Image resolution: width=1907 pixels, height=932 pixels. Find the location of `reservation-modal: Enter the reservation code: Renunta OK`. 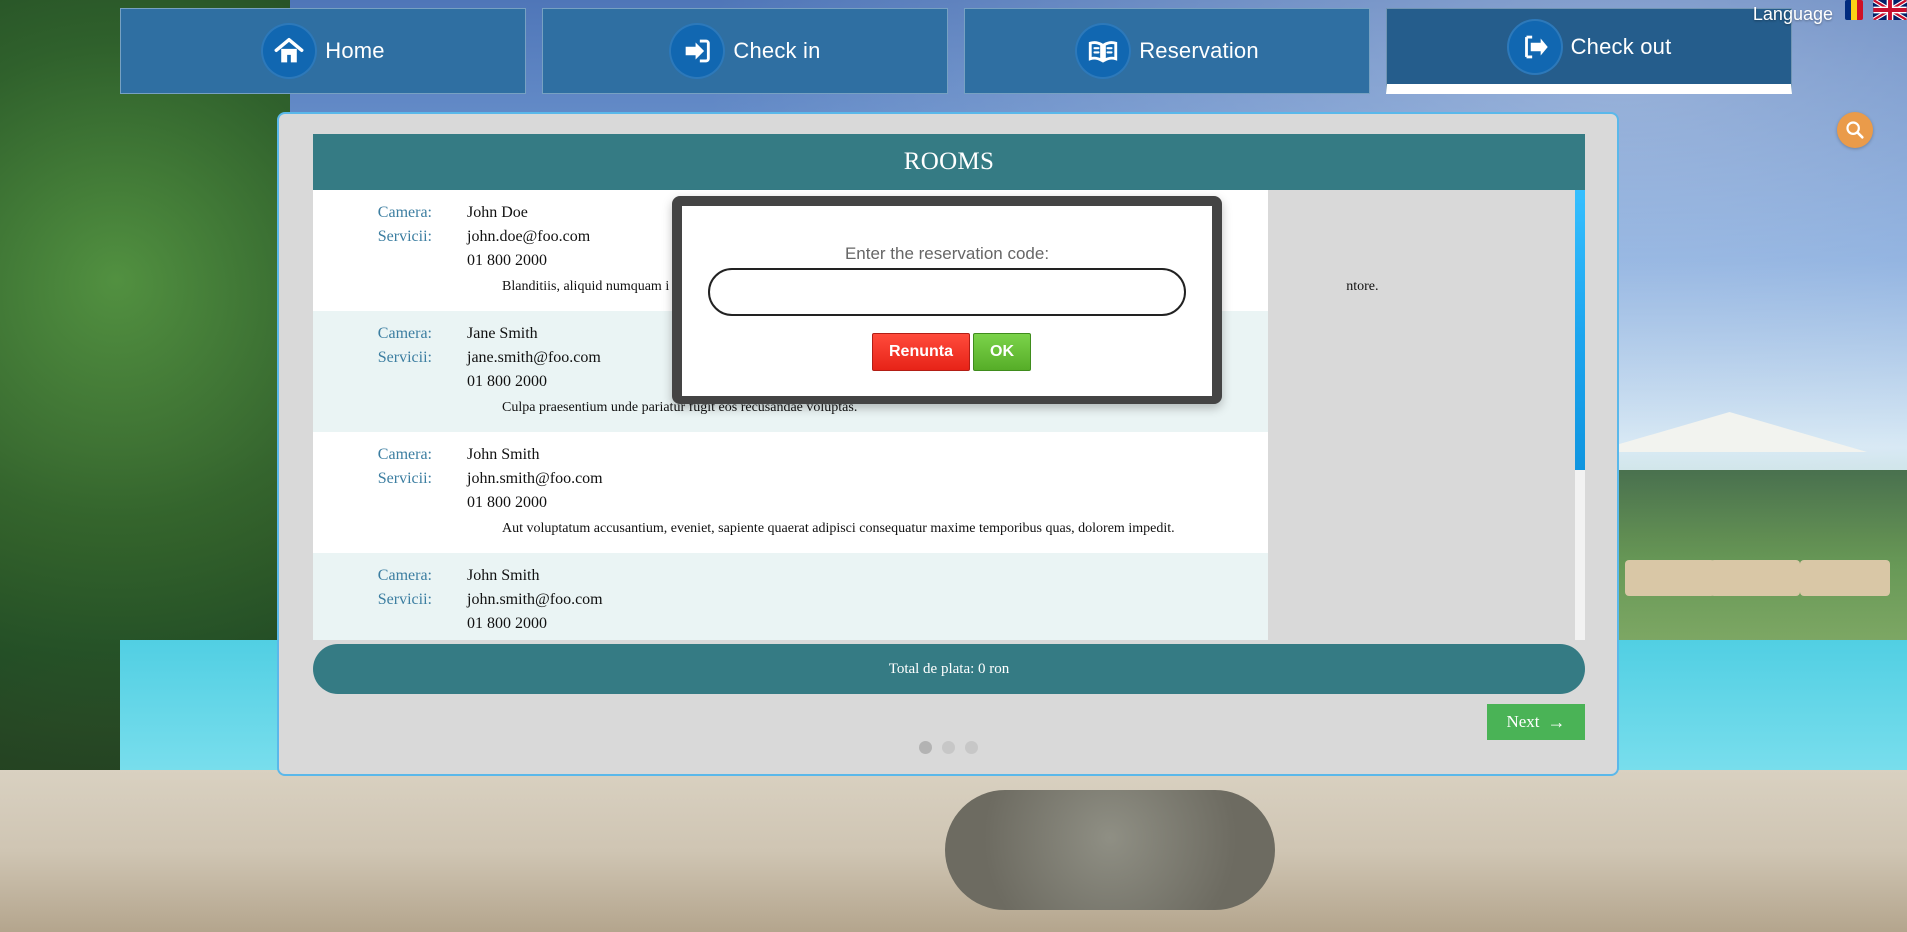

reservation-modal: Enter the reservation code: Renunta OK is located at coordinates (947, 301).